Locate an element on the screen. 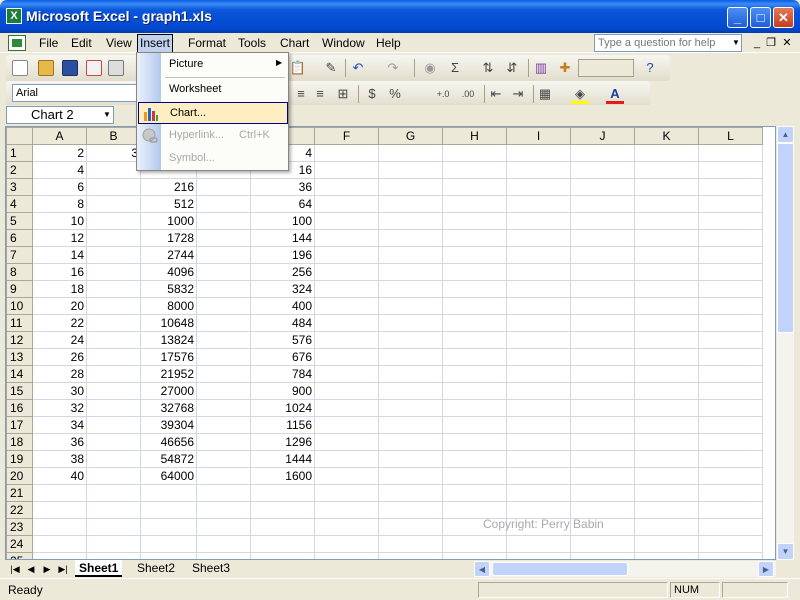  cell-e: 324 is located at coordinates (282, 289).